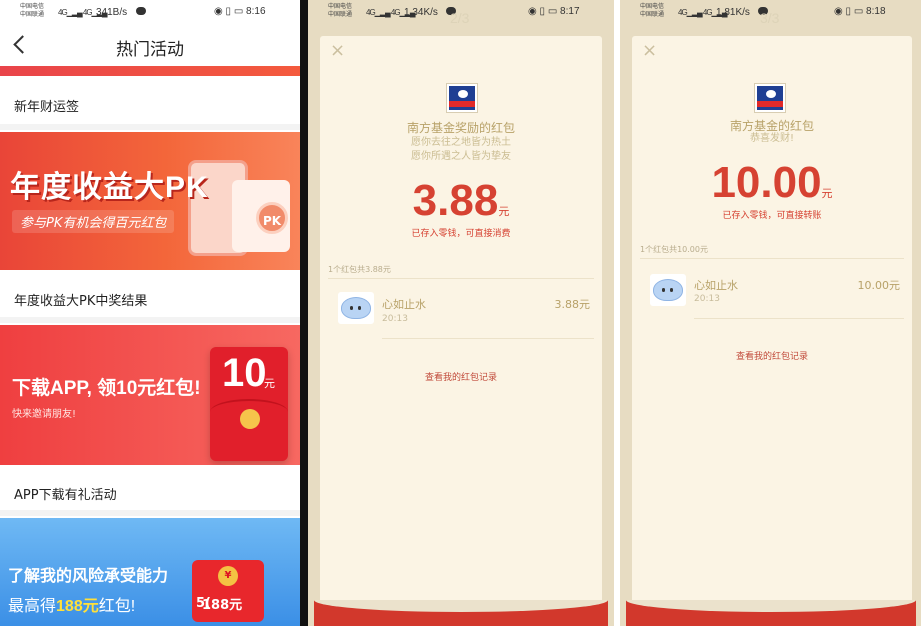 Image resolution: width=921 pixels, height=626 pixels. What do you see at coordinates (455, 200) in the screenshot?
I see `amount-value: 3.88` at bounding box center [455, 200].